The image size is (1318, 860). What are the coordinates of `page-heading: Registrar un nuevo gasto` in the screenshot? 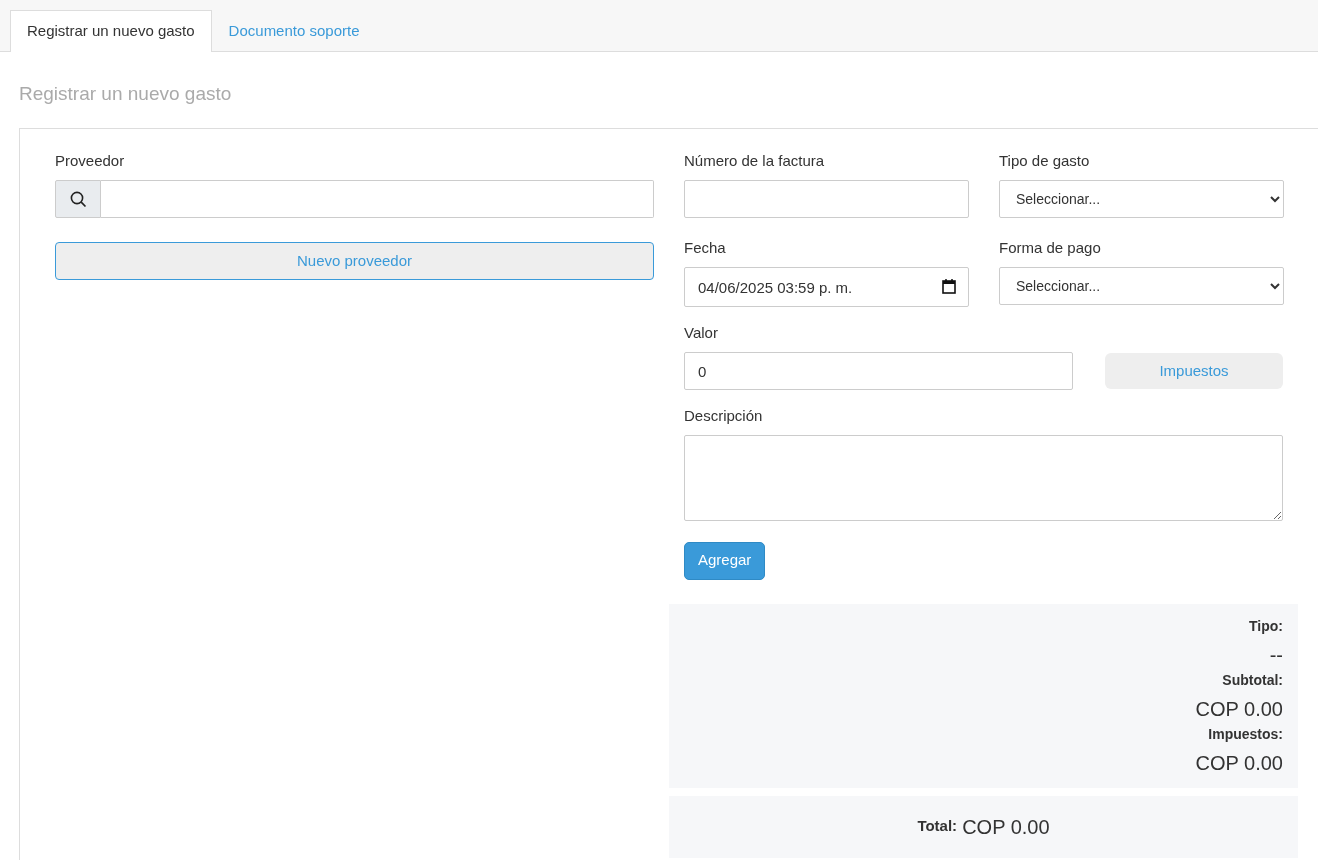 It's located at (126, 94).